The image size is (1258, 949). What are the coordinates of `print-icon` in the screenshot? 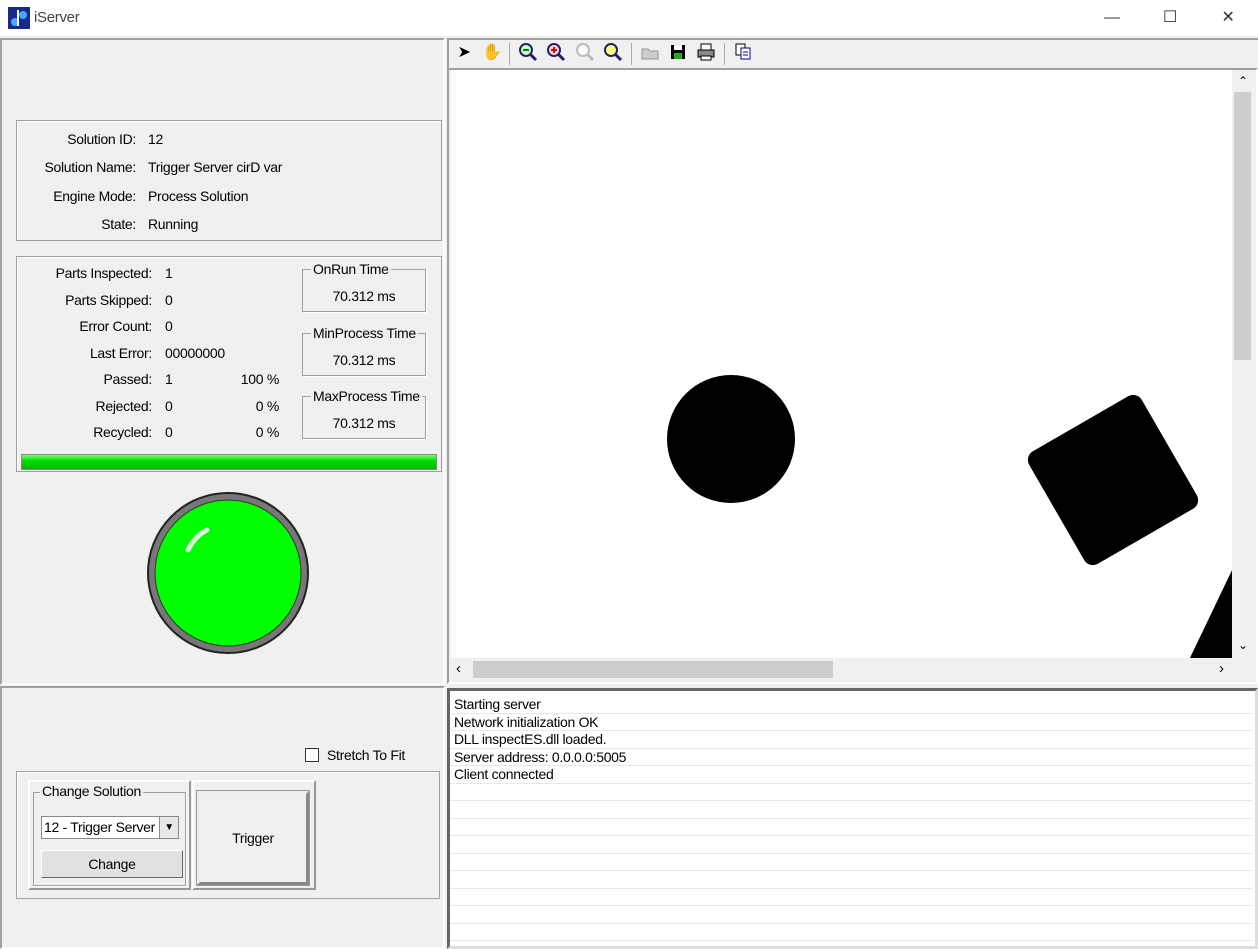 It's located at (706, 53).